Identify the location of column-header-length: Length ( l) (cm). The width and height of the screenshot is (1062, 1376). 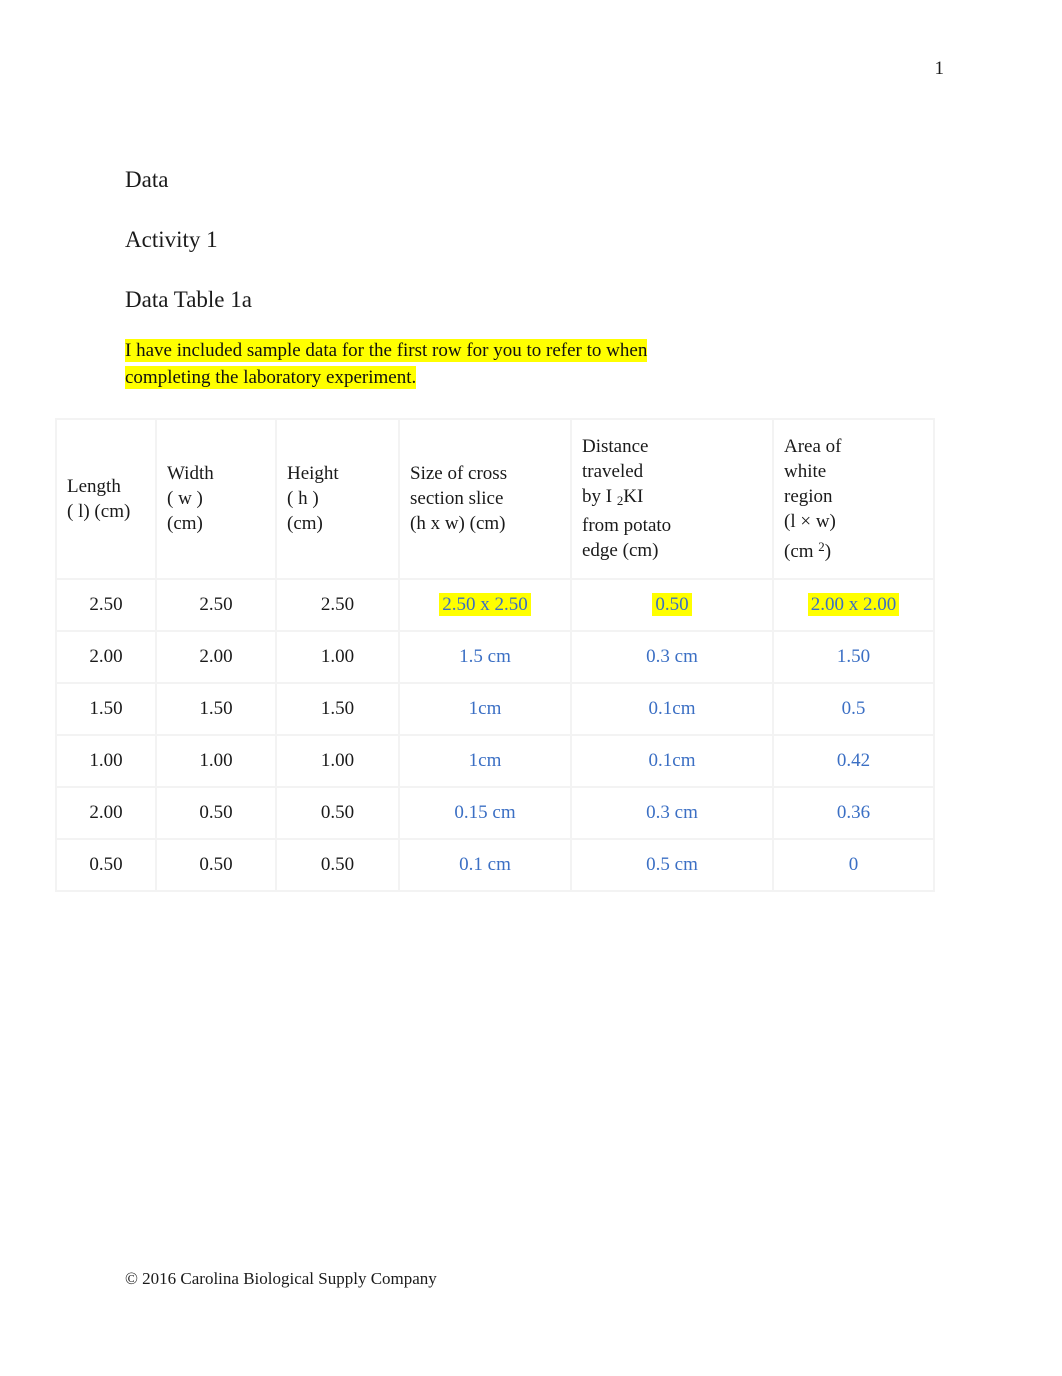
(106, 499).